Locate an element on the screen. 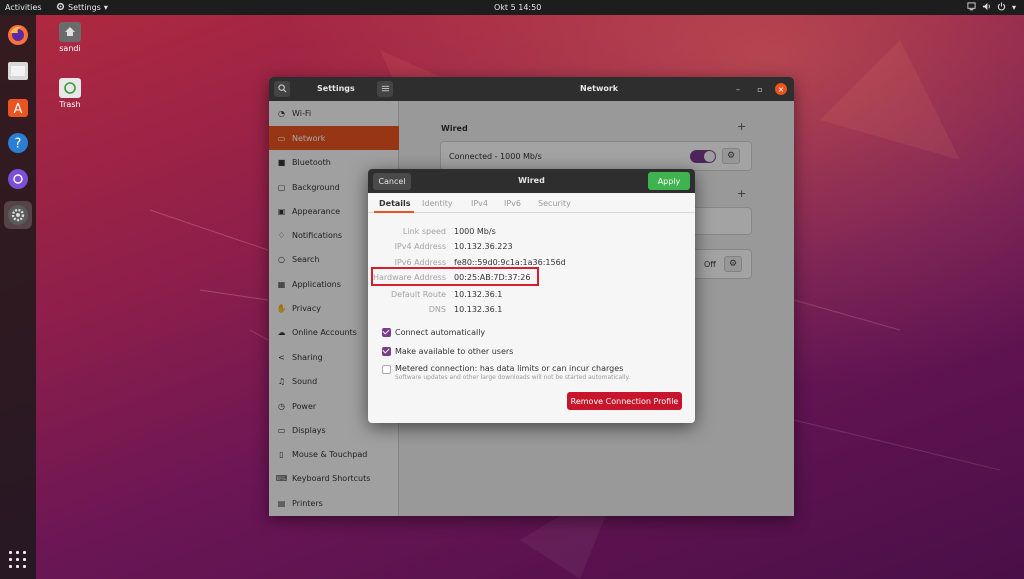 The width and height of the screenshot is (1024, 579). system-tray: ▾ is located at coordinates (991, 8).